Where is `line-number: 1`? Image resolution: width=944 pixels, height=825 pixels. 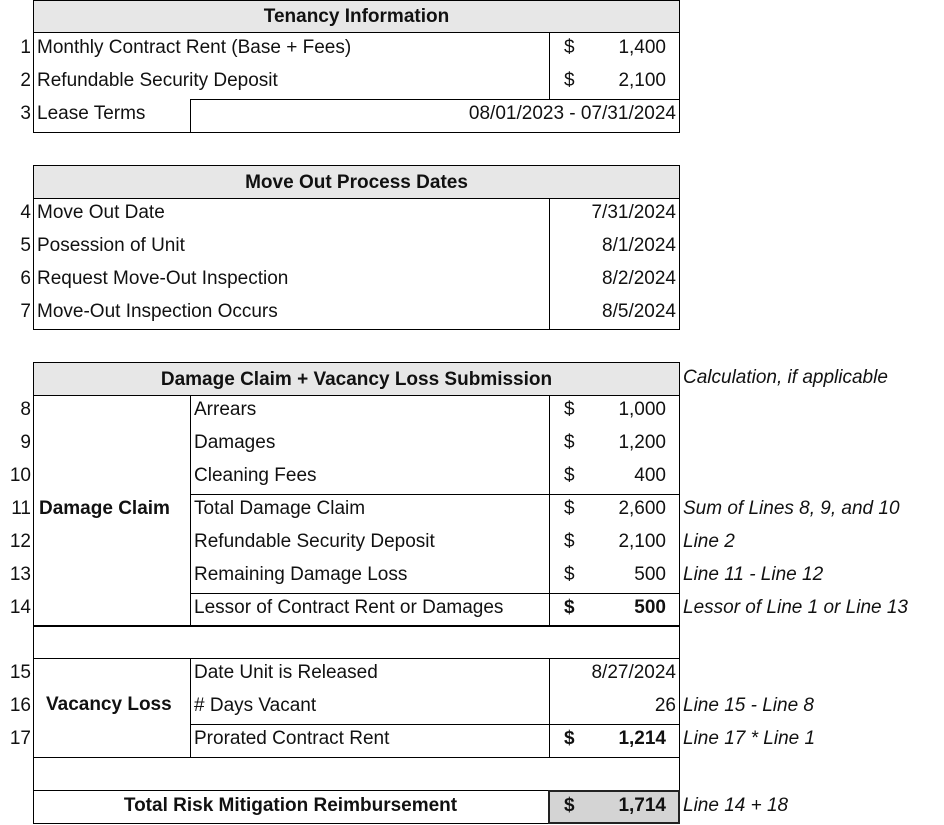 line-number: 1 is located at coordinates (25, 47).